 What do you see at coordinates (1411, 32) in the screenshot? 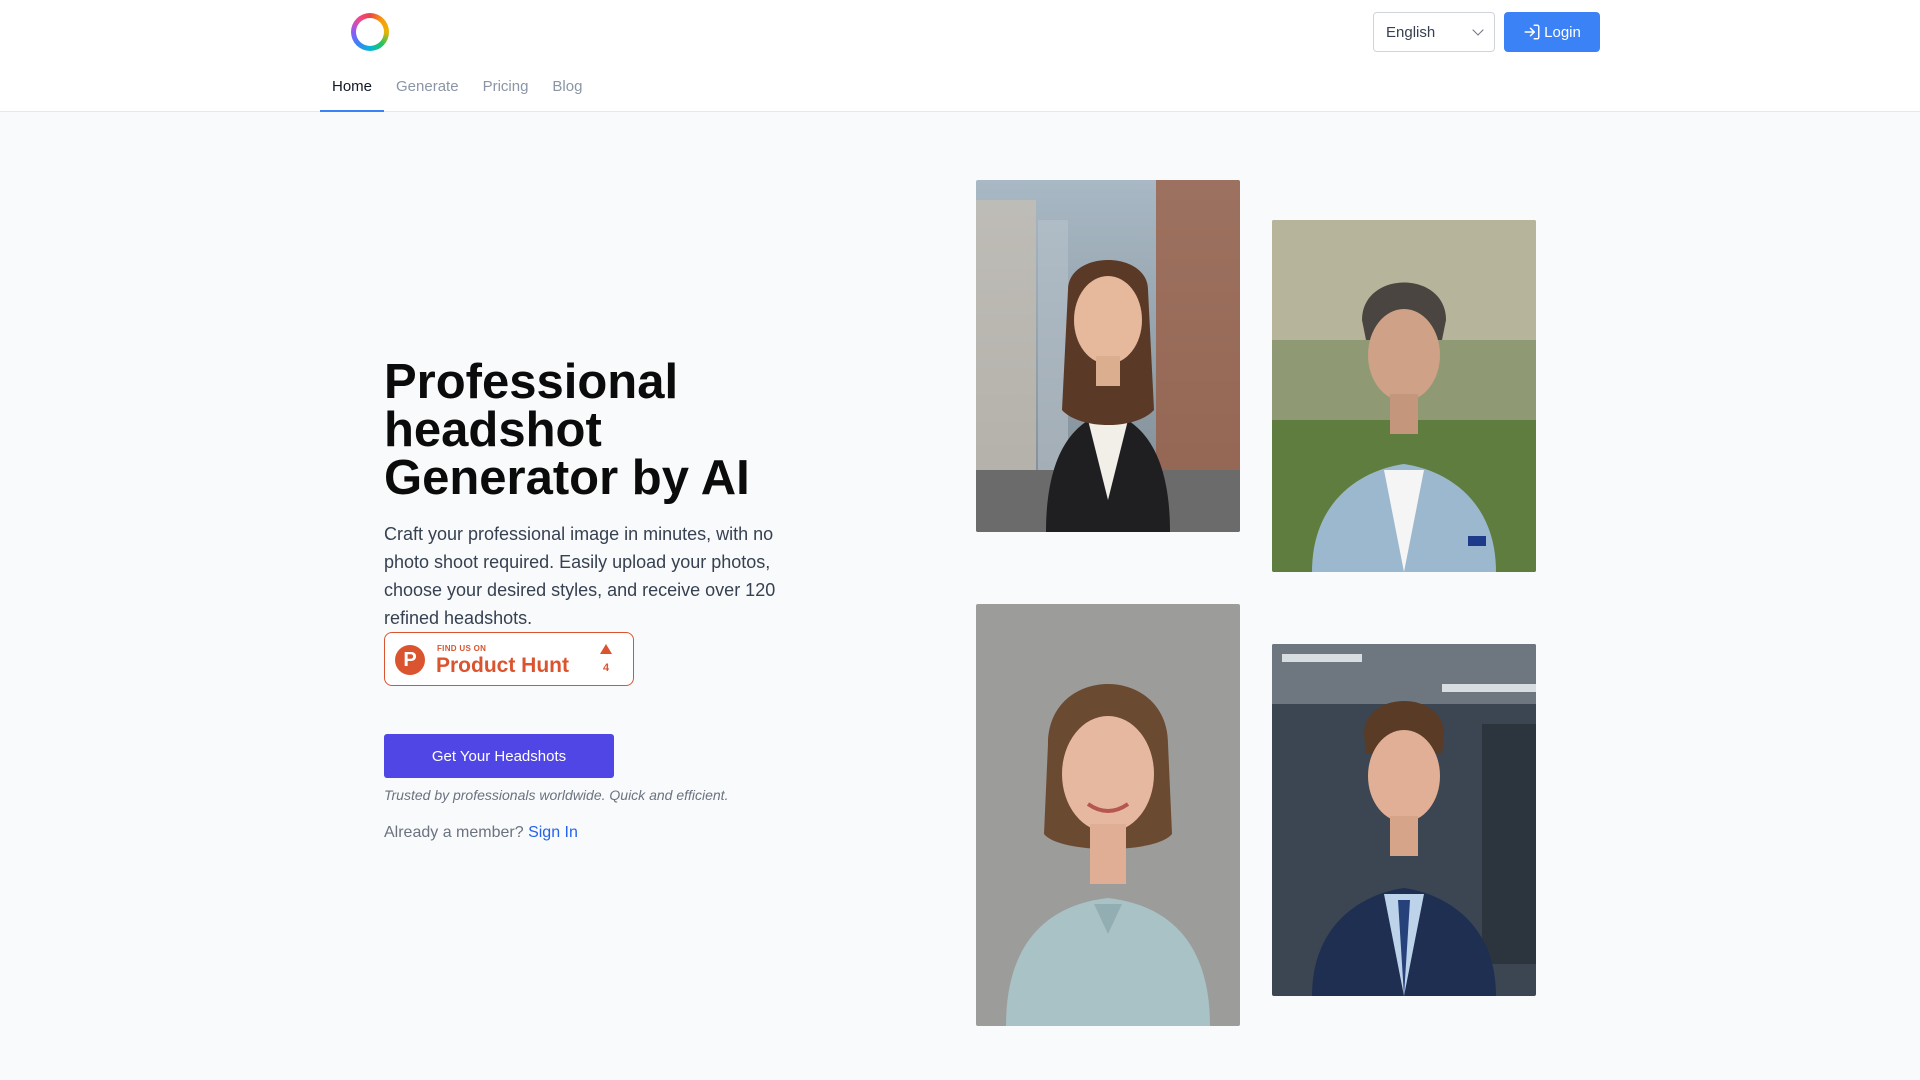
I see `language-selected-value: English` at bounding box center [1411, 32].